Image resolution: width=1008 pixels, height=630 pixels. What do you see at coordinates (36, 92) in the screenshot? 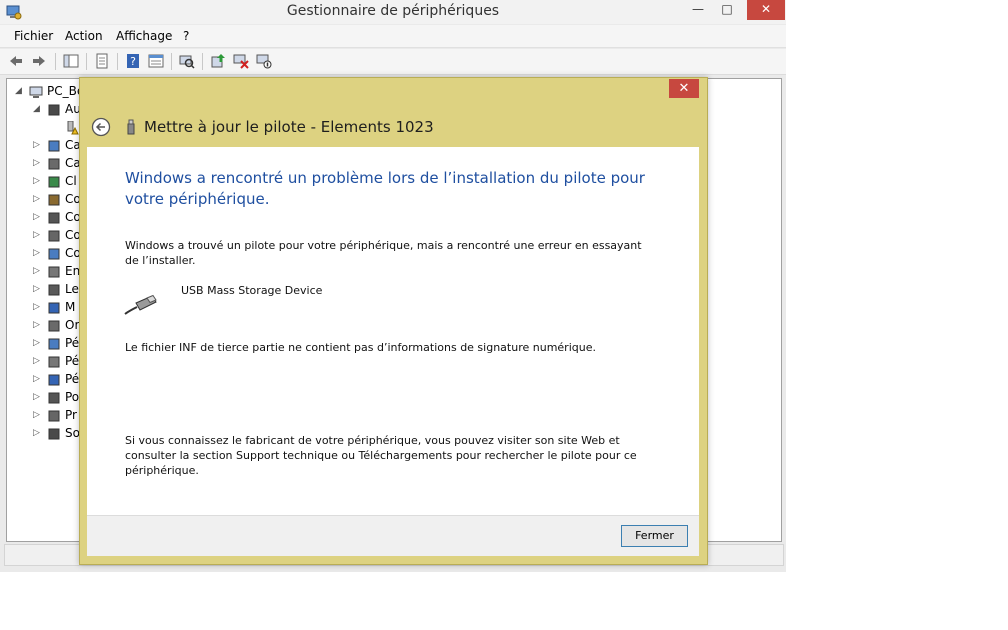
I see `computer-icon` at bounding box center [36, 92].